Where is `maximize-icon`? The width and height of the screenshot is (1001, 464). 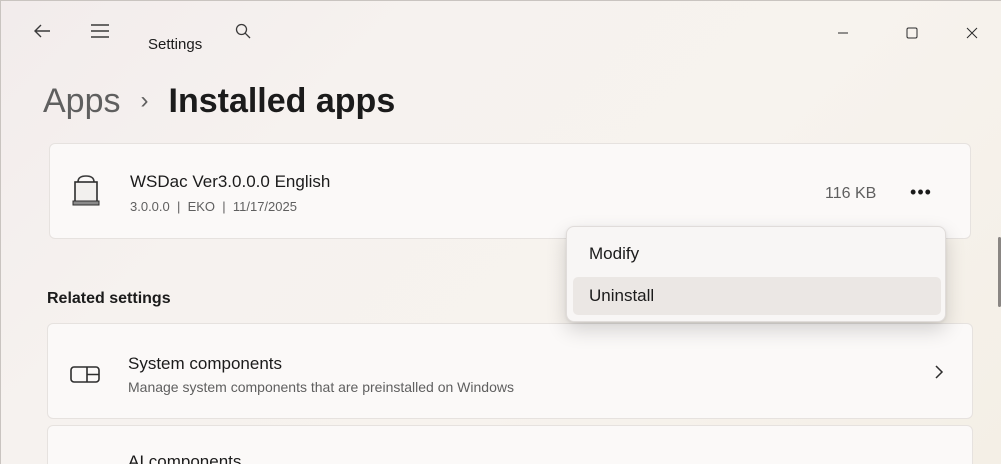
maximize-icon is located at coordinates (912, 33).